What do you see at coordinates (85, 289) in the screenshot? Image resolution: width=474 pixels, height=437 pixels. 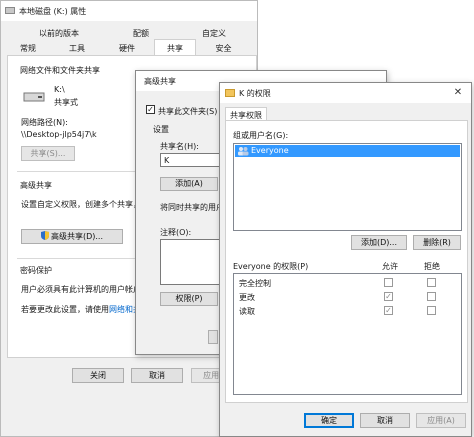 I see `password-desc: 用户必须具有此计算机的用户帐户和` at bounding box center [85, 289].